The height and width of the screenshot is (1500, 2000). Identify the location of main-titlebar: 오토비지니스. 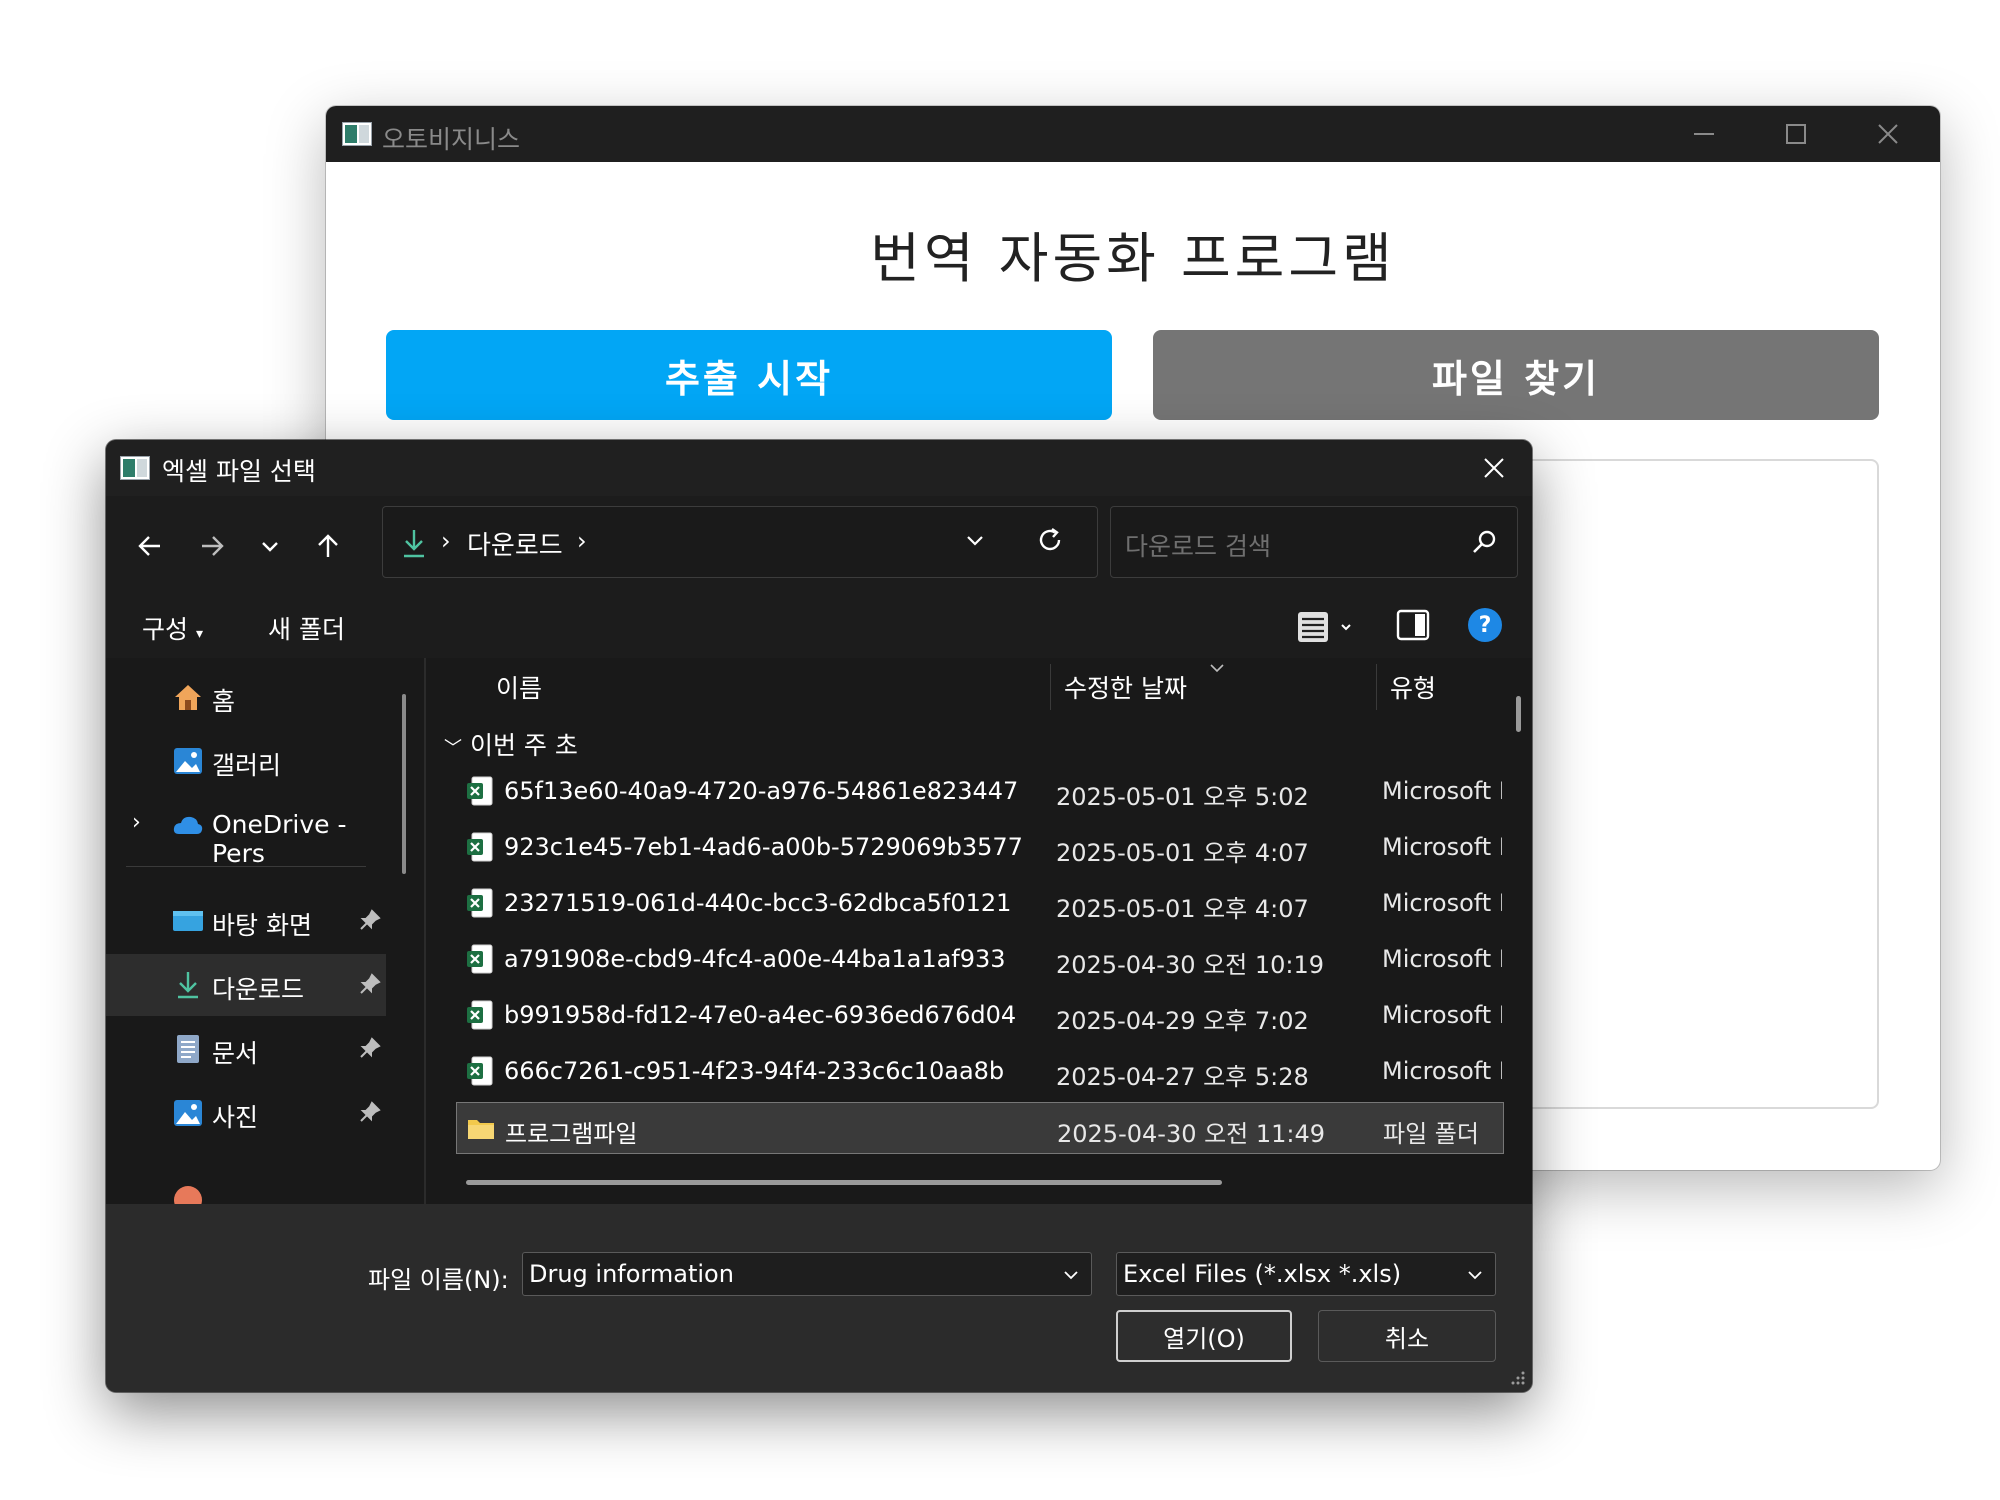
(1133, 134).